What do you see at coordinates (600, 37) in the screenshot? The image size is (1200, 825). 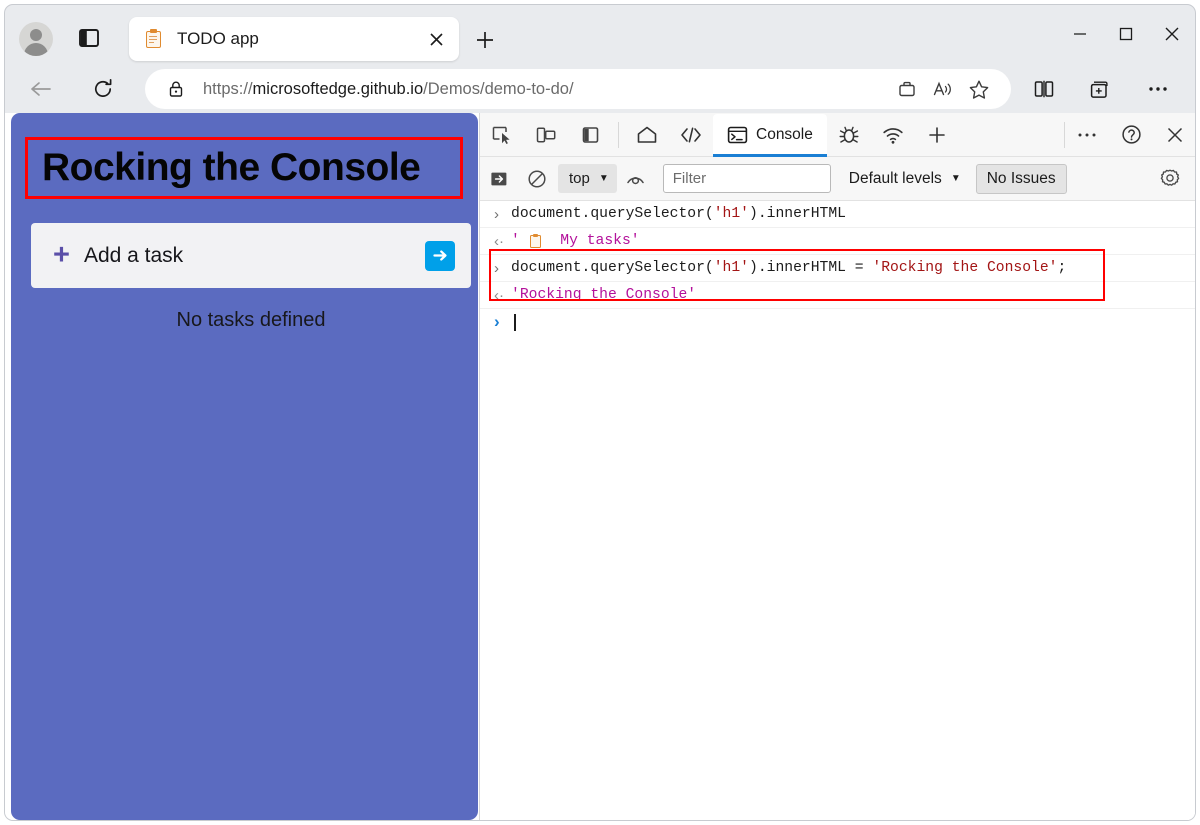 I see `tab-strip: TODO app` at bounding box center [600, 37].